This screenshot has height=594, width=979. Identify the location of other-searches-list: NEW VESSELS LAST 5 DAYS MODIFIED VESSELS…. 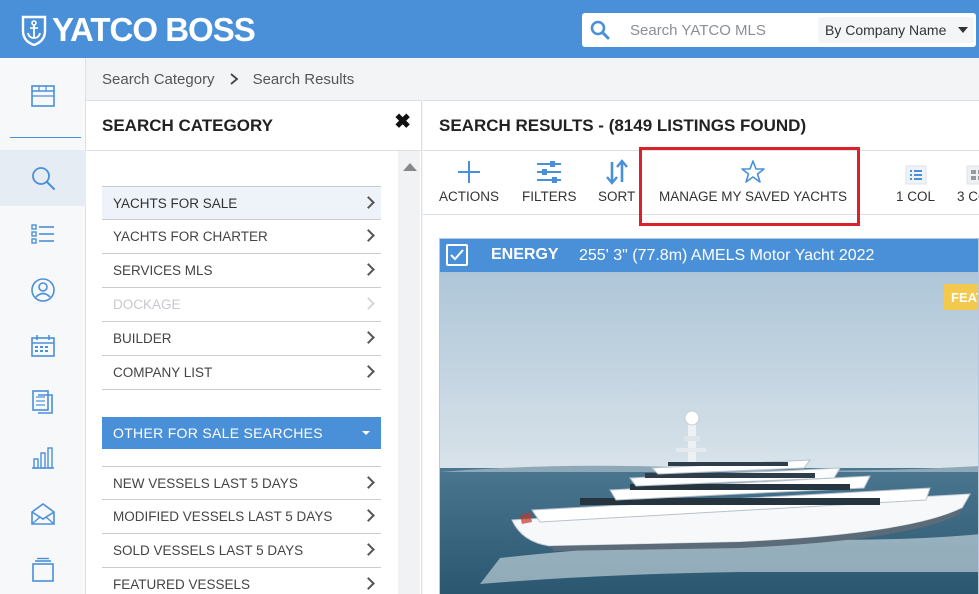
(241, 530).